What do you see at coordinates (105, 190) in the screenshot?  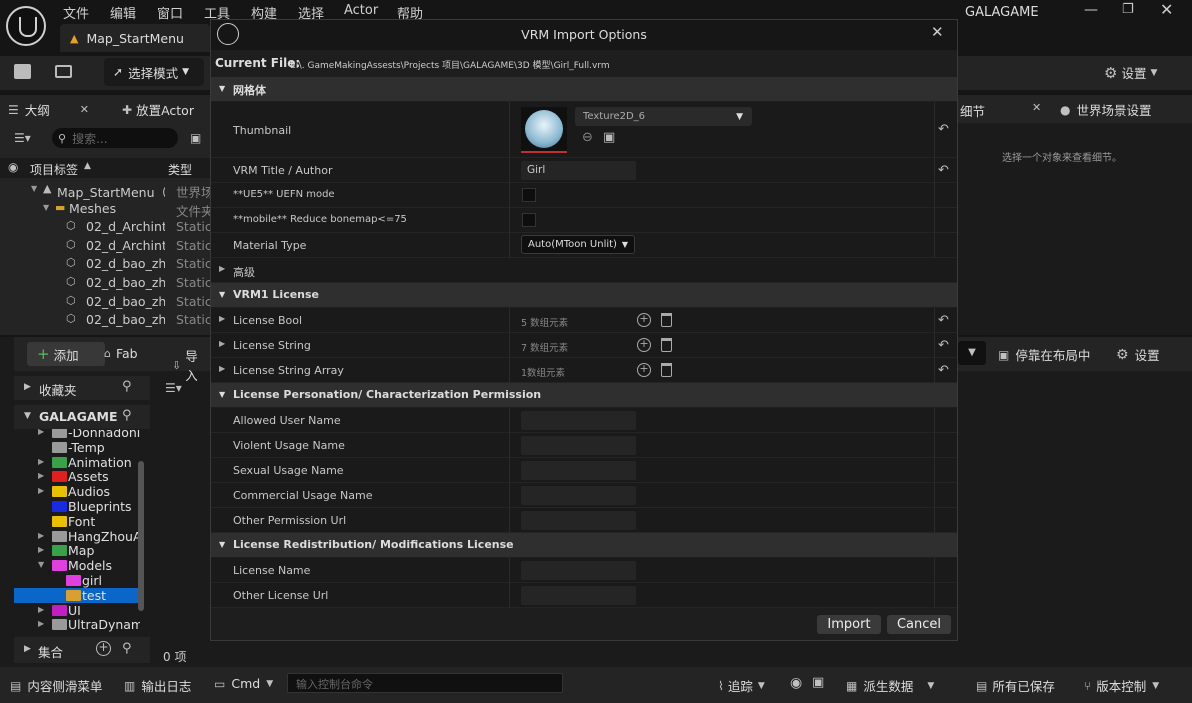 I see `outliner-row: ▼ ▲ Map_StartMenu（ 世界场` at bounding box center [105, 190].